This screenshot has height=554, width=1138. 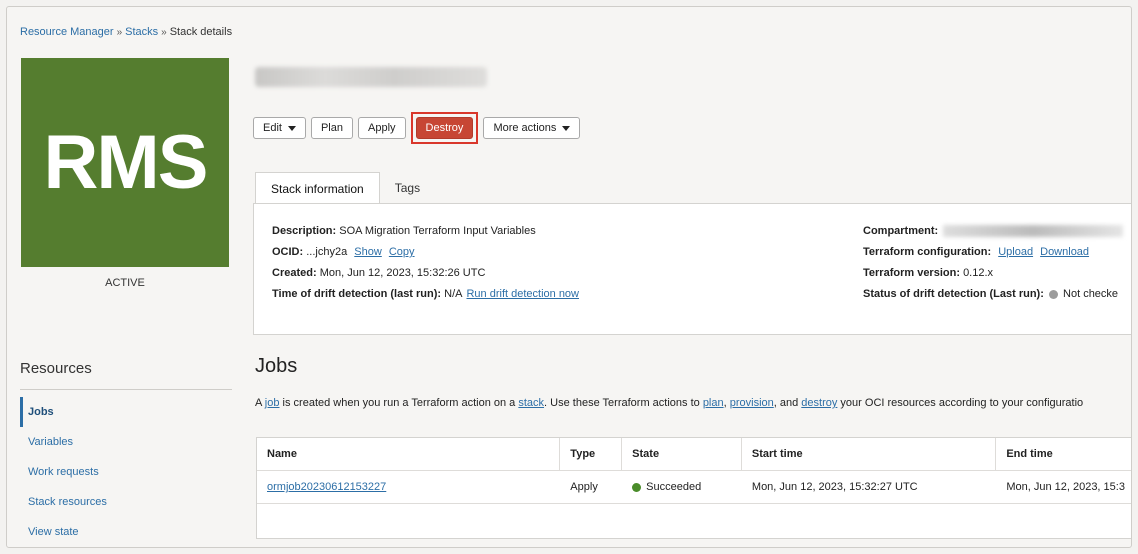 What do you see at coordinates (1033, 231) in the screenshot?
I see `compartment-value-redacted` at bounding box center [1033, 231].